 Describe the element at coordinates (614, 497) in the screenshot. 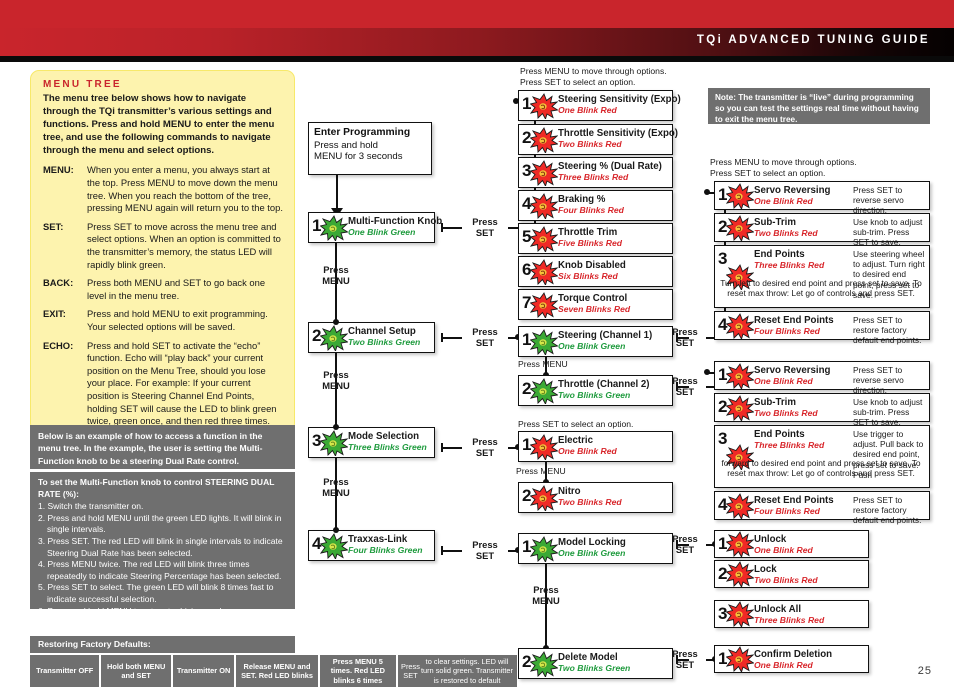

I see `node-text: Nitro Two Blinks Red` at that location.